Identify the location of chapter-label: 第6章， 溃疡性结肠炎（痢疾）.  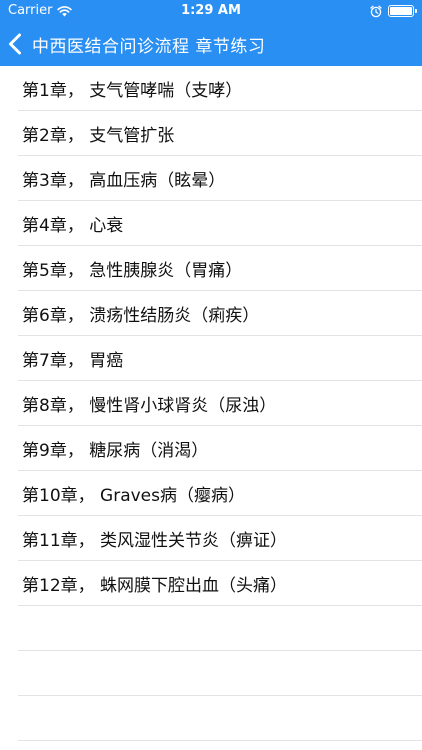
(141, 316).